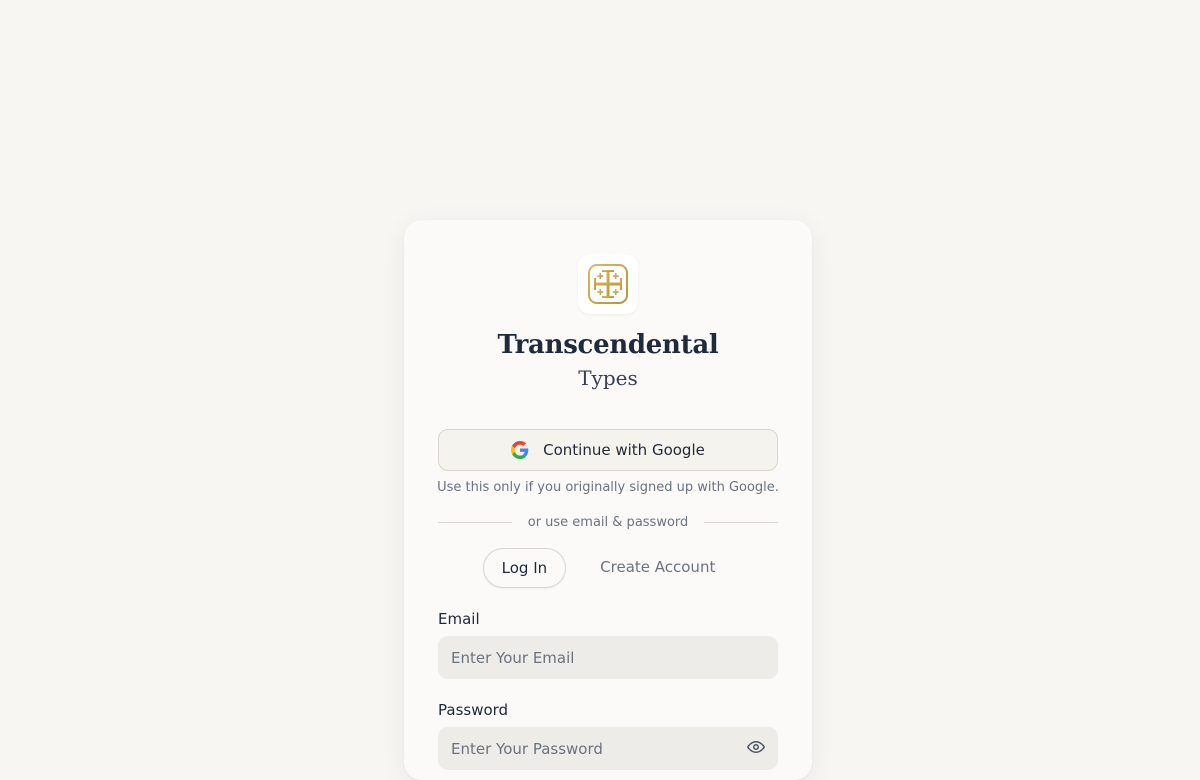 This screenshot has height=780, width=1200. Describe the element at coordinates (475, 522) in the screenshot. I see `divider-line-left` at that location.